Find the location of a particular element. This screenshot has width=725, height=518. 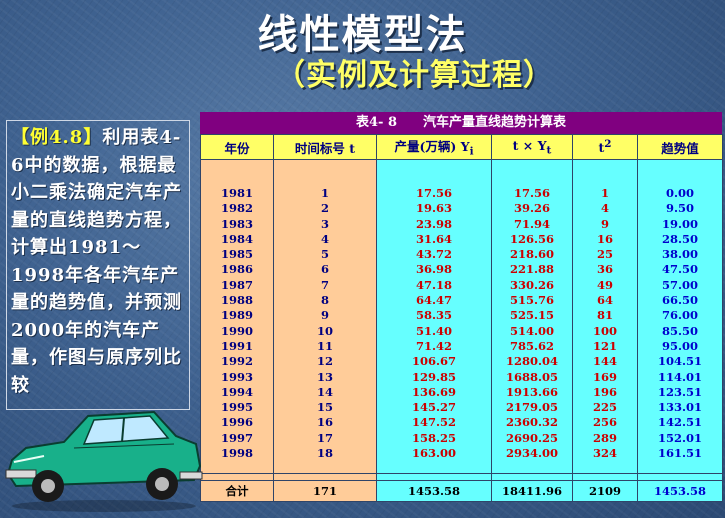

table-cell: 8 is located at coordinates (324, 300).